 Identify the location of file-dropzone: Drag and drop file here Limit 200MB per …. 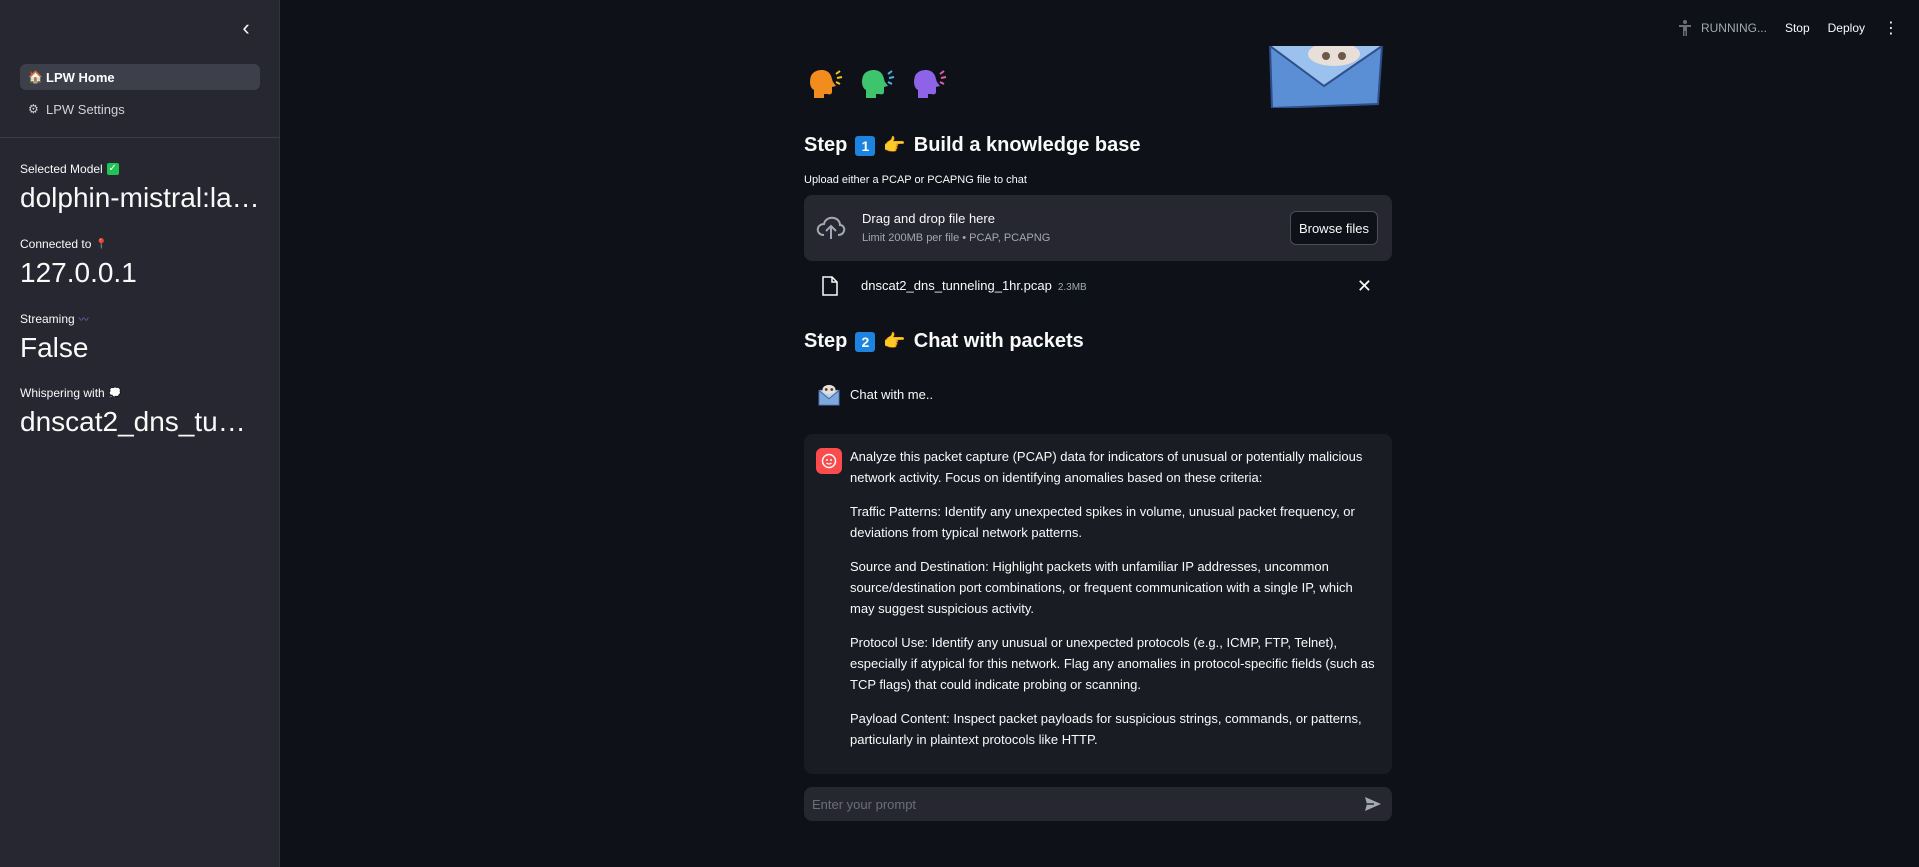
(1098, 228).